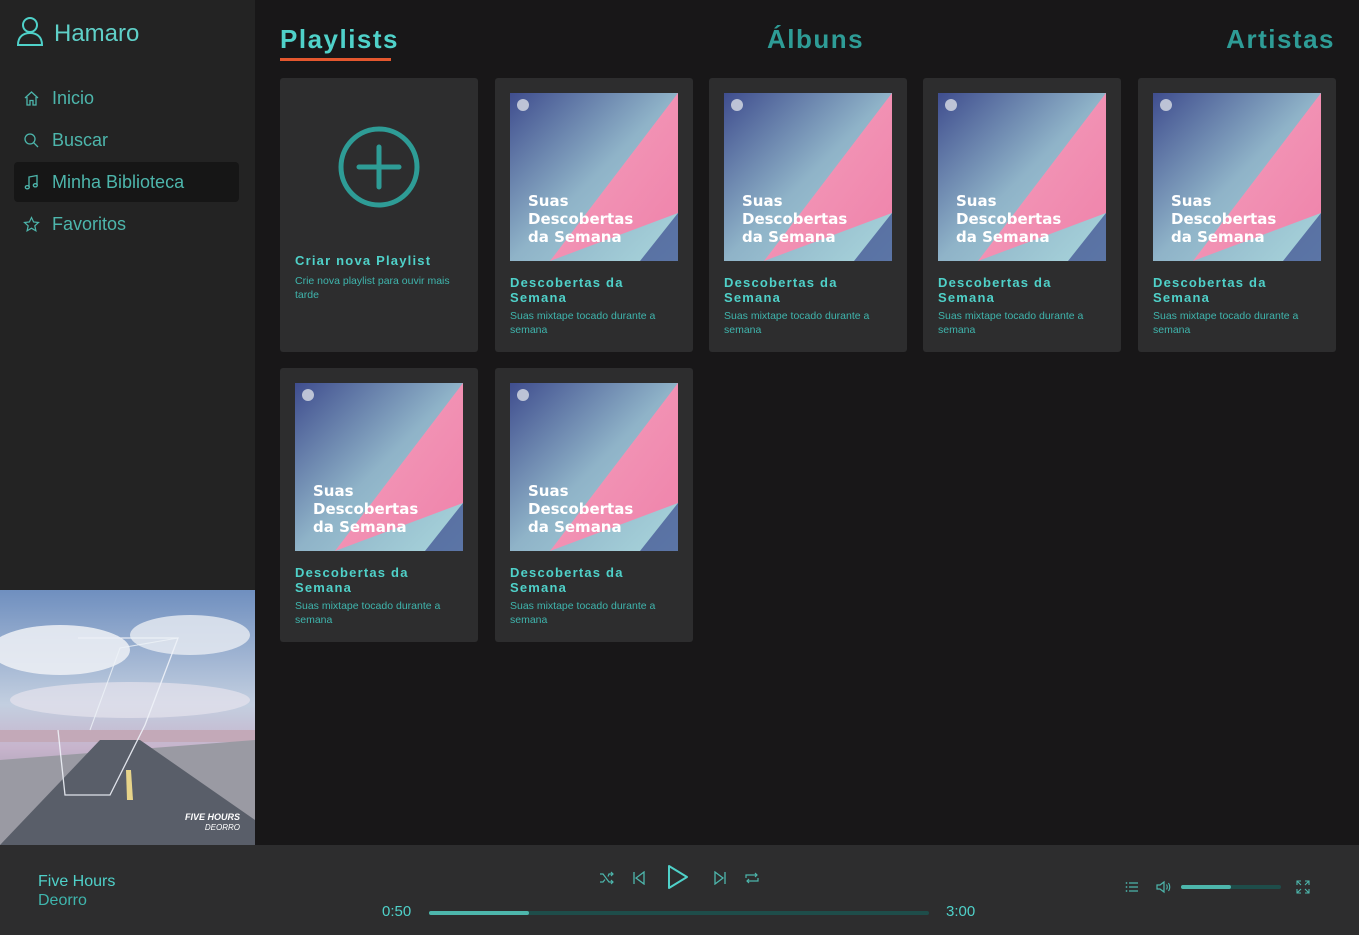 The width and height of the screenshot is (1359, 935). Describe the element at coordinates (961, 911) in the screenshot. I see `duration-time: 3:00` at that location.